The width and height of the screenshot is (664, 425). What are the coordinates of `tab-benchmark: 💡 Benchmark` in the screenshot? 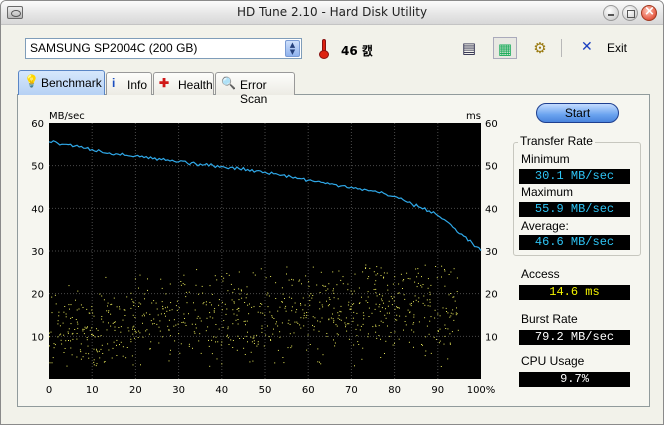 It's located at (61, 82).